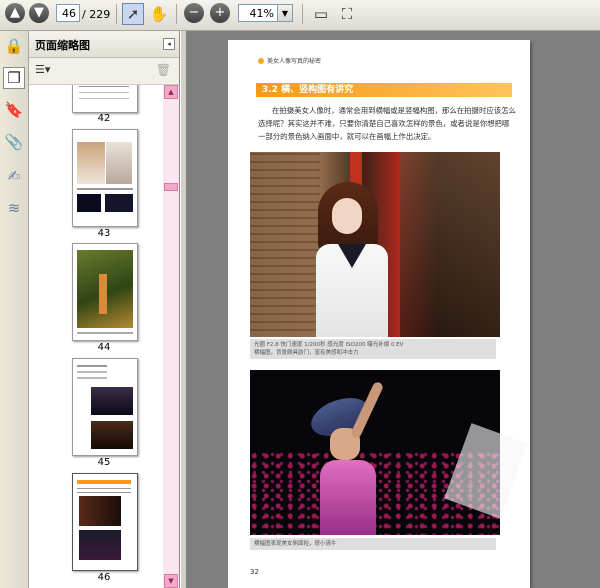  What do you see at coordinates (285, 13) in the screenshot?
I see `zoom-dropdown-icon: ▼` at bounding box center [285, 13].